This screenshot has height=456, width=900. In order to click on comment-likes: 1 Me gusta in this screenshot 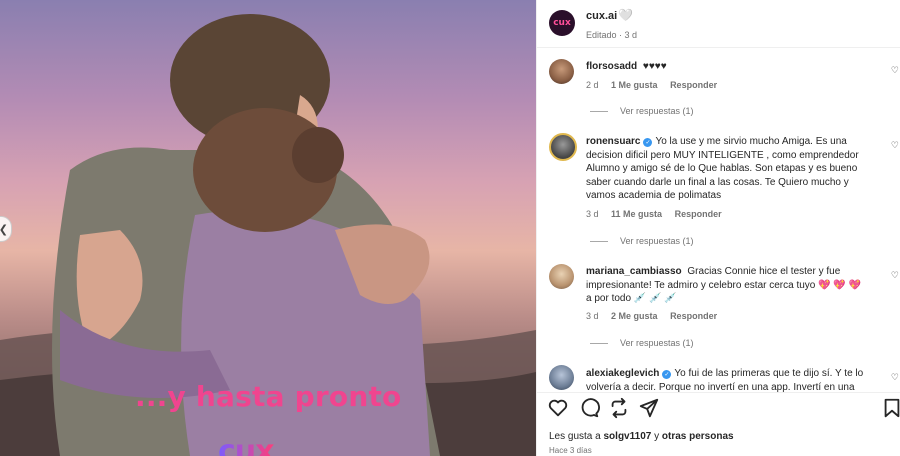, I will do `click(634, 85)`.